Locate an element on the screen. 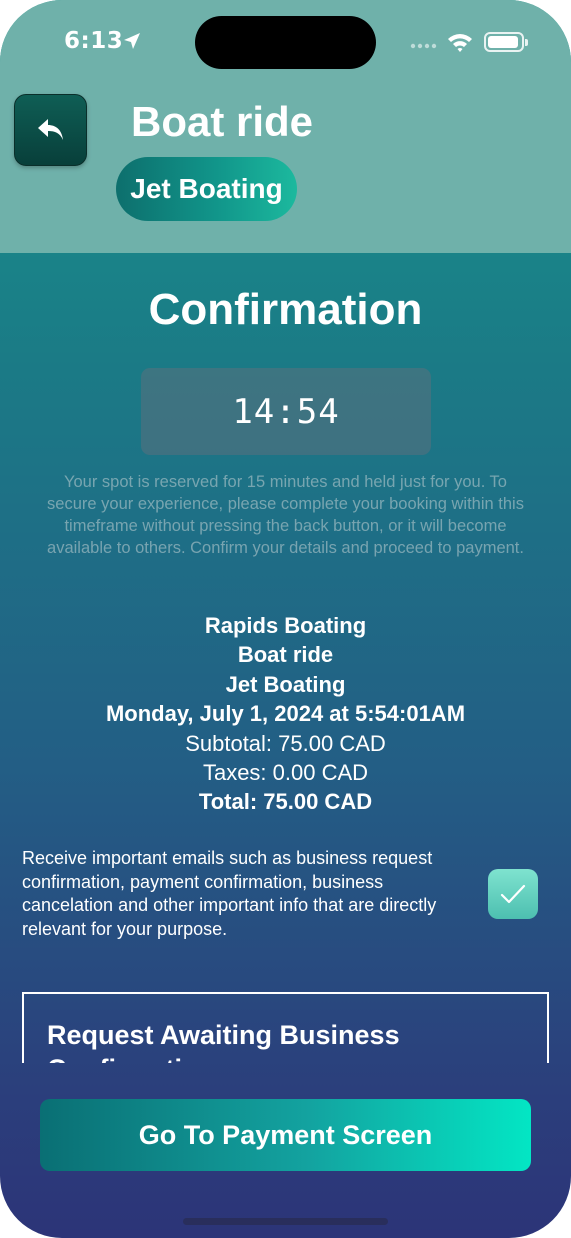  reply-arrow-icon is located at coordinates (50, 129).